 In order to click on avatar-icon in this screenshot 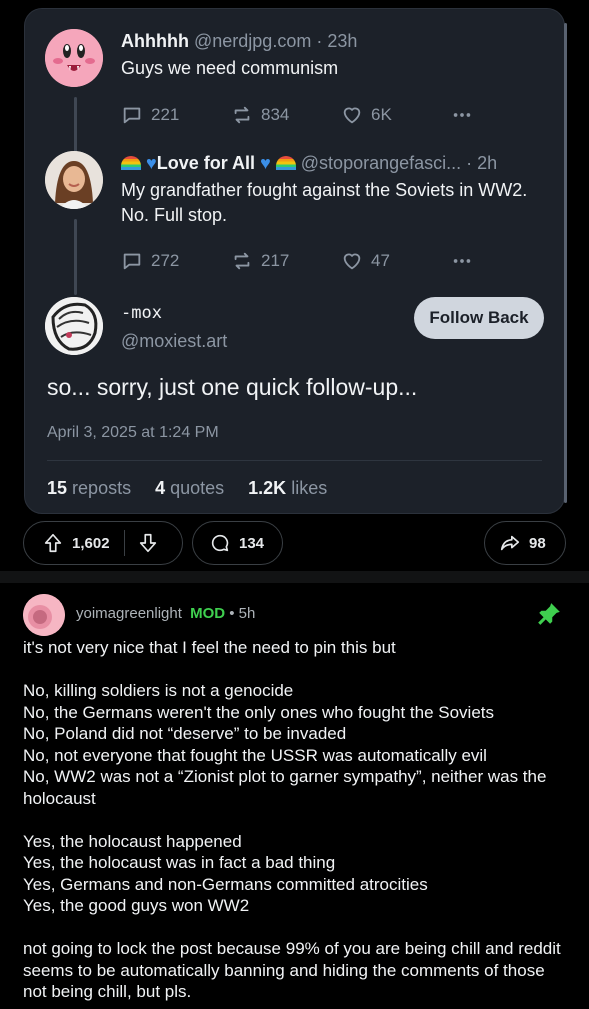, I will do `click(44, 615)`.